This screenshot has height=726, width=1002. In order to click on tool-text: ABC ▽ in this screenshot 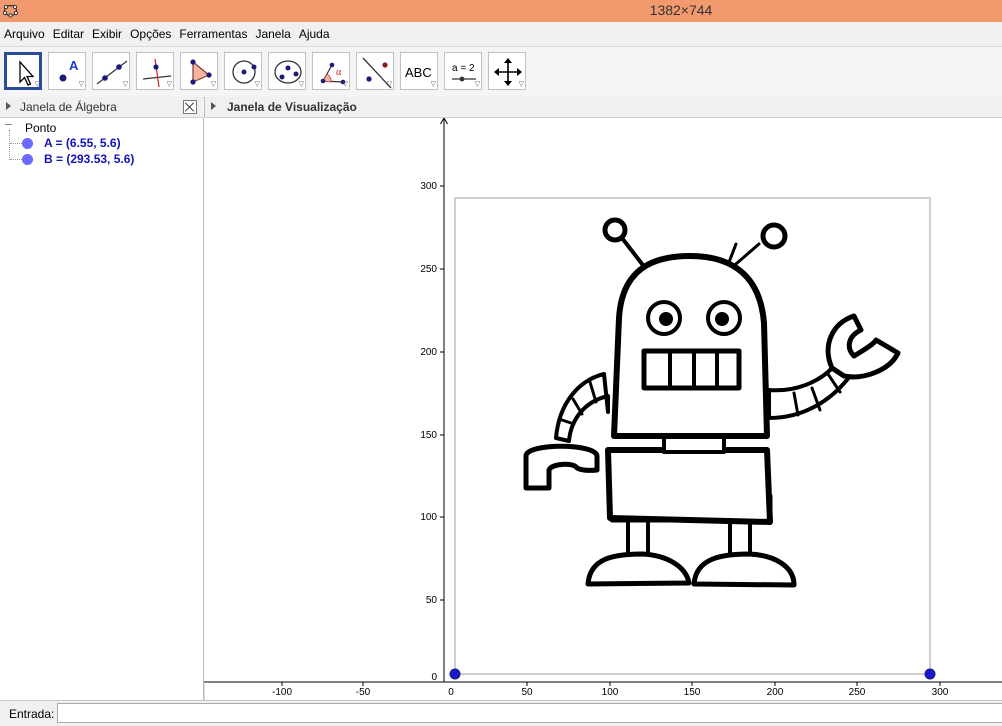, I will do `click(419, 71)`.